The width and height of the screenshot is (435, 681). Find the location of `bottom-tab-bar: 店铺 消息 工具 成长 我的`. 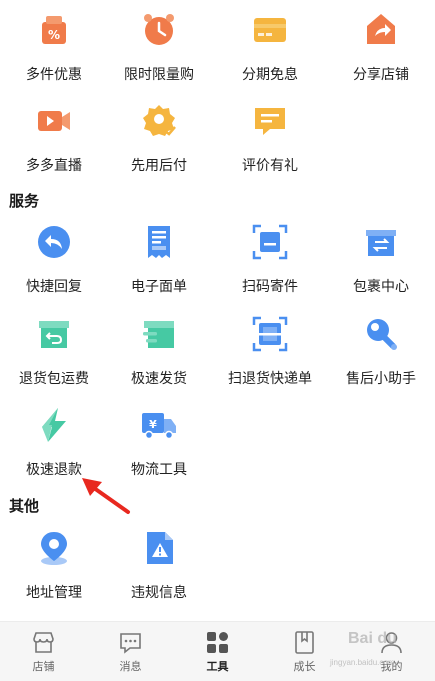

bottom-tab-bar: 店铺 消息 工具 成长 我的 is located at coordinates (217, 651).